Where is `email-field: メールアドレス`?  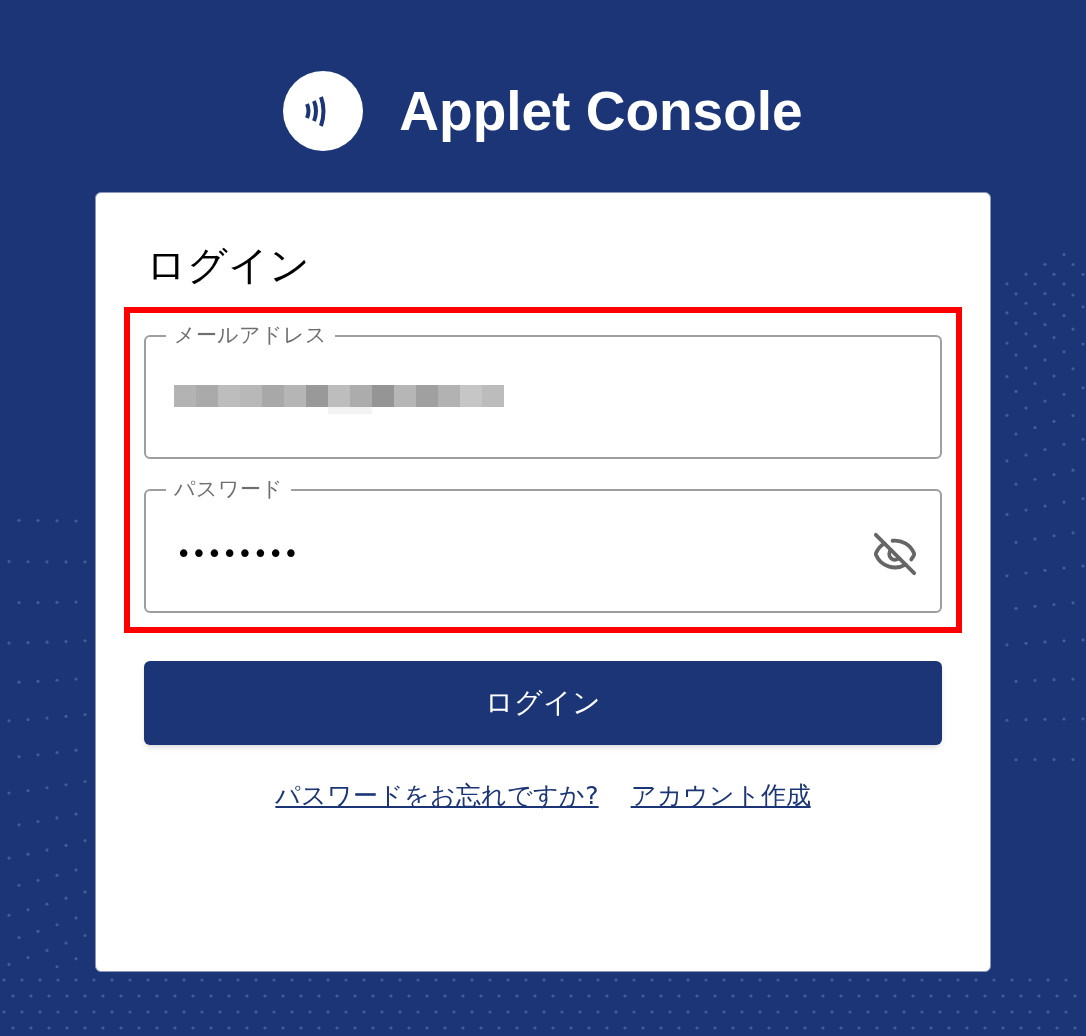 email-field: メールアドレス is located at coordinates (543, 392).